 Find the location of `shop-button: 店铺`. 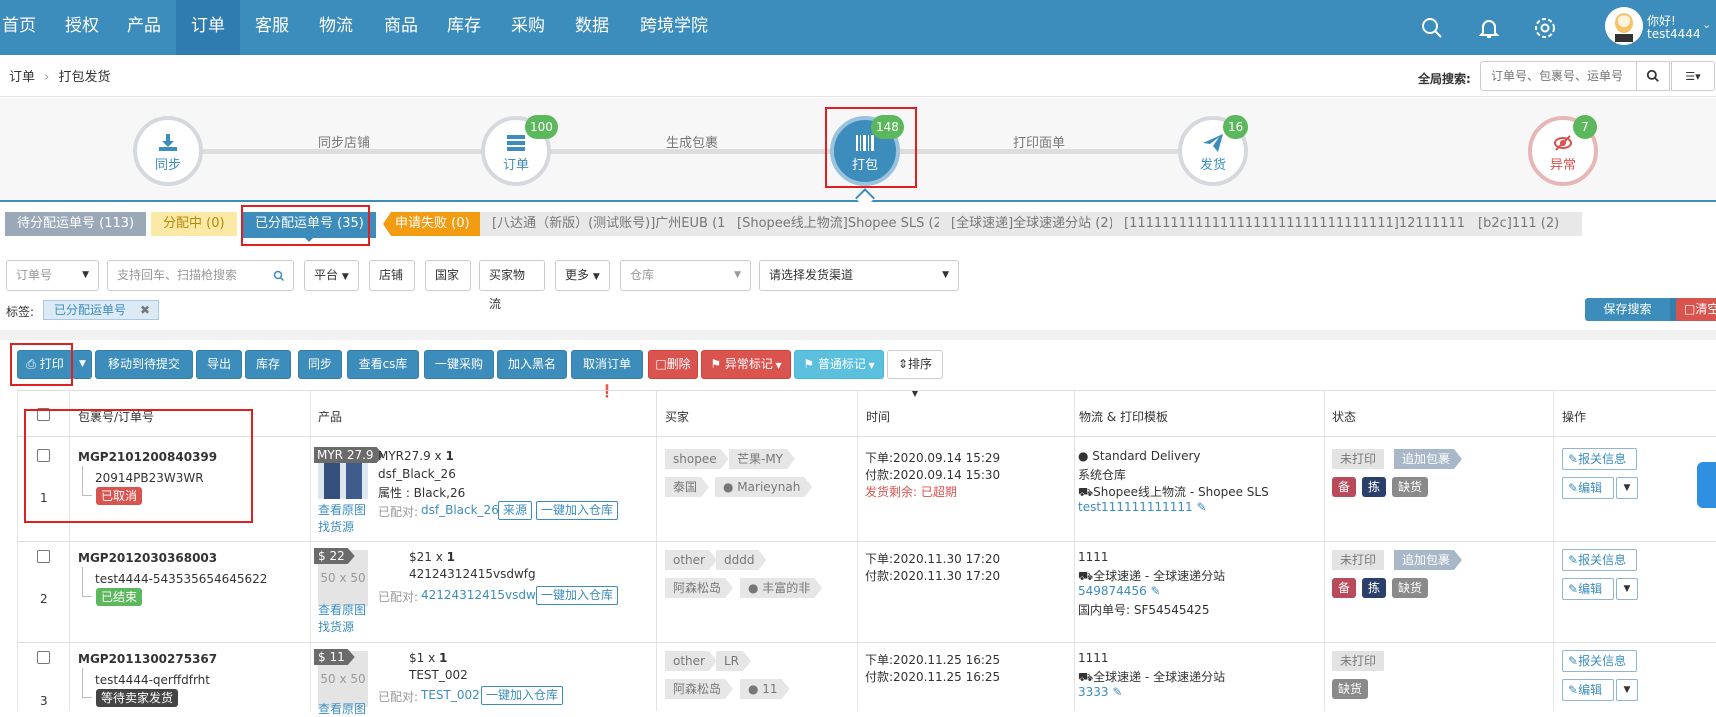

shop-button: 店铺 is located at coordinates (392, 275).